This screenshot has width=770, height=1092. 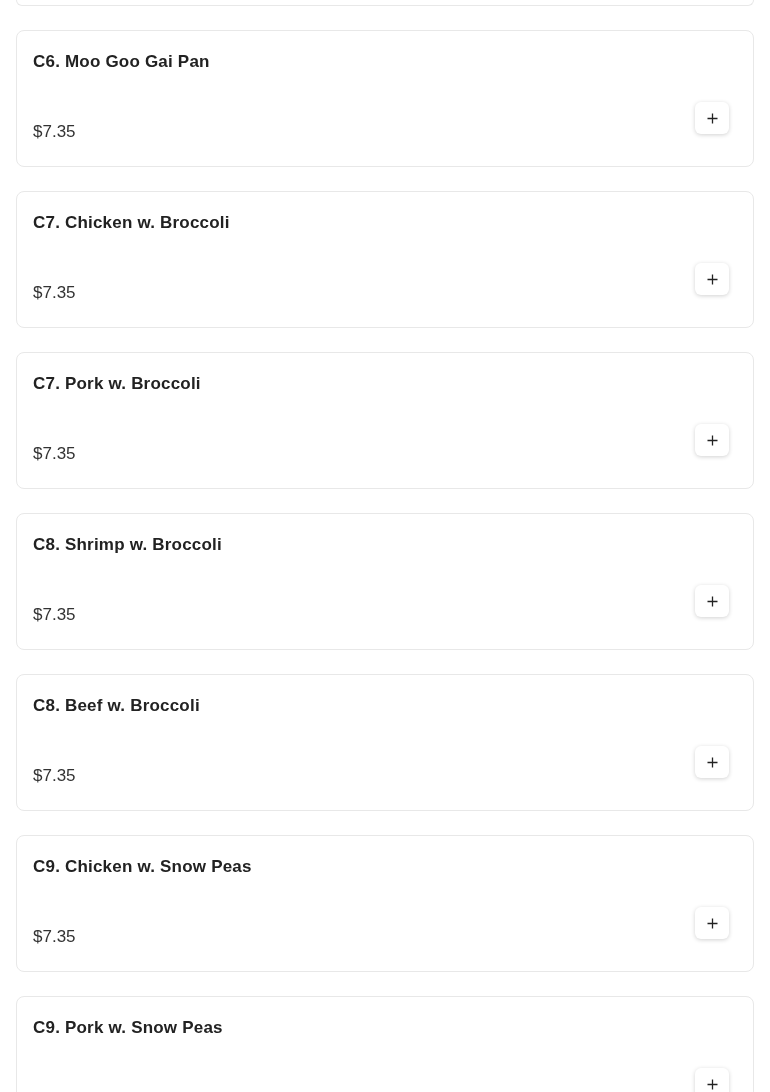 I want to click on add-button, so click(x=712, y=1080).